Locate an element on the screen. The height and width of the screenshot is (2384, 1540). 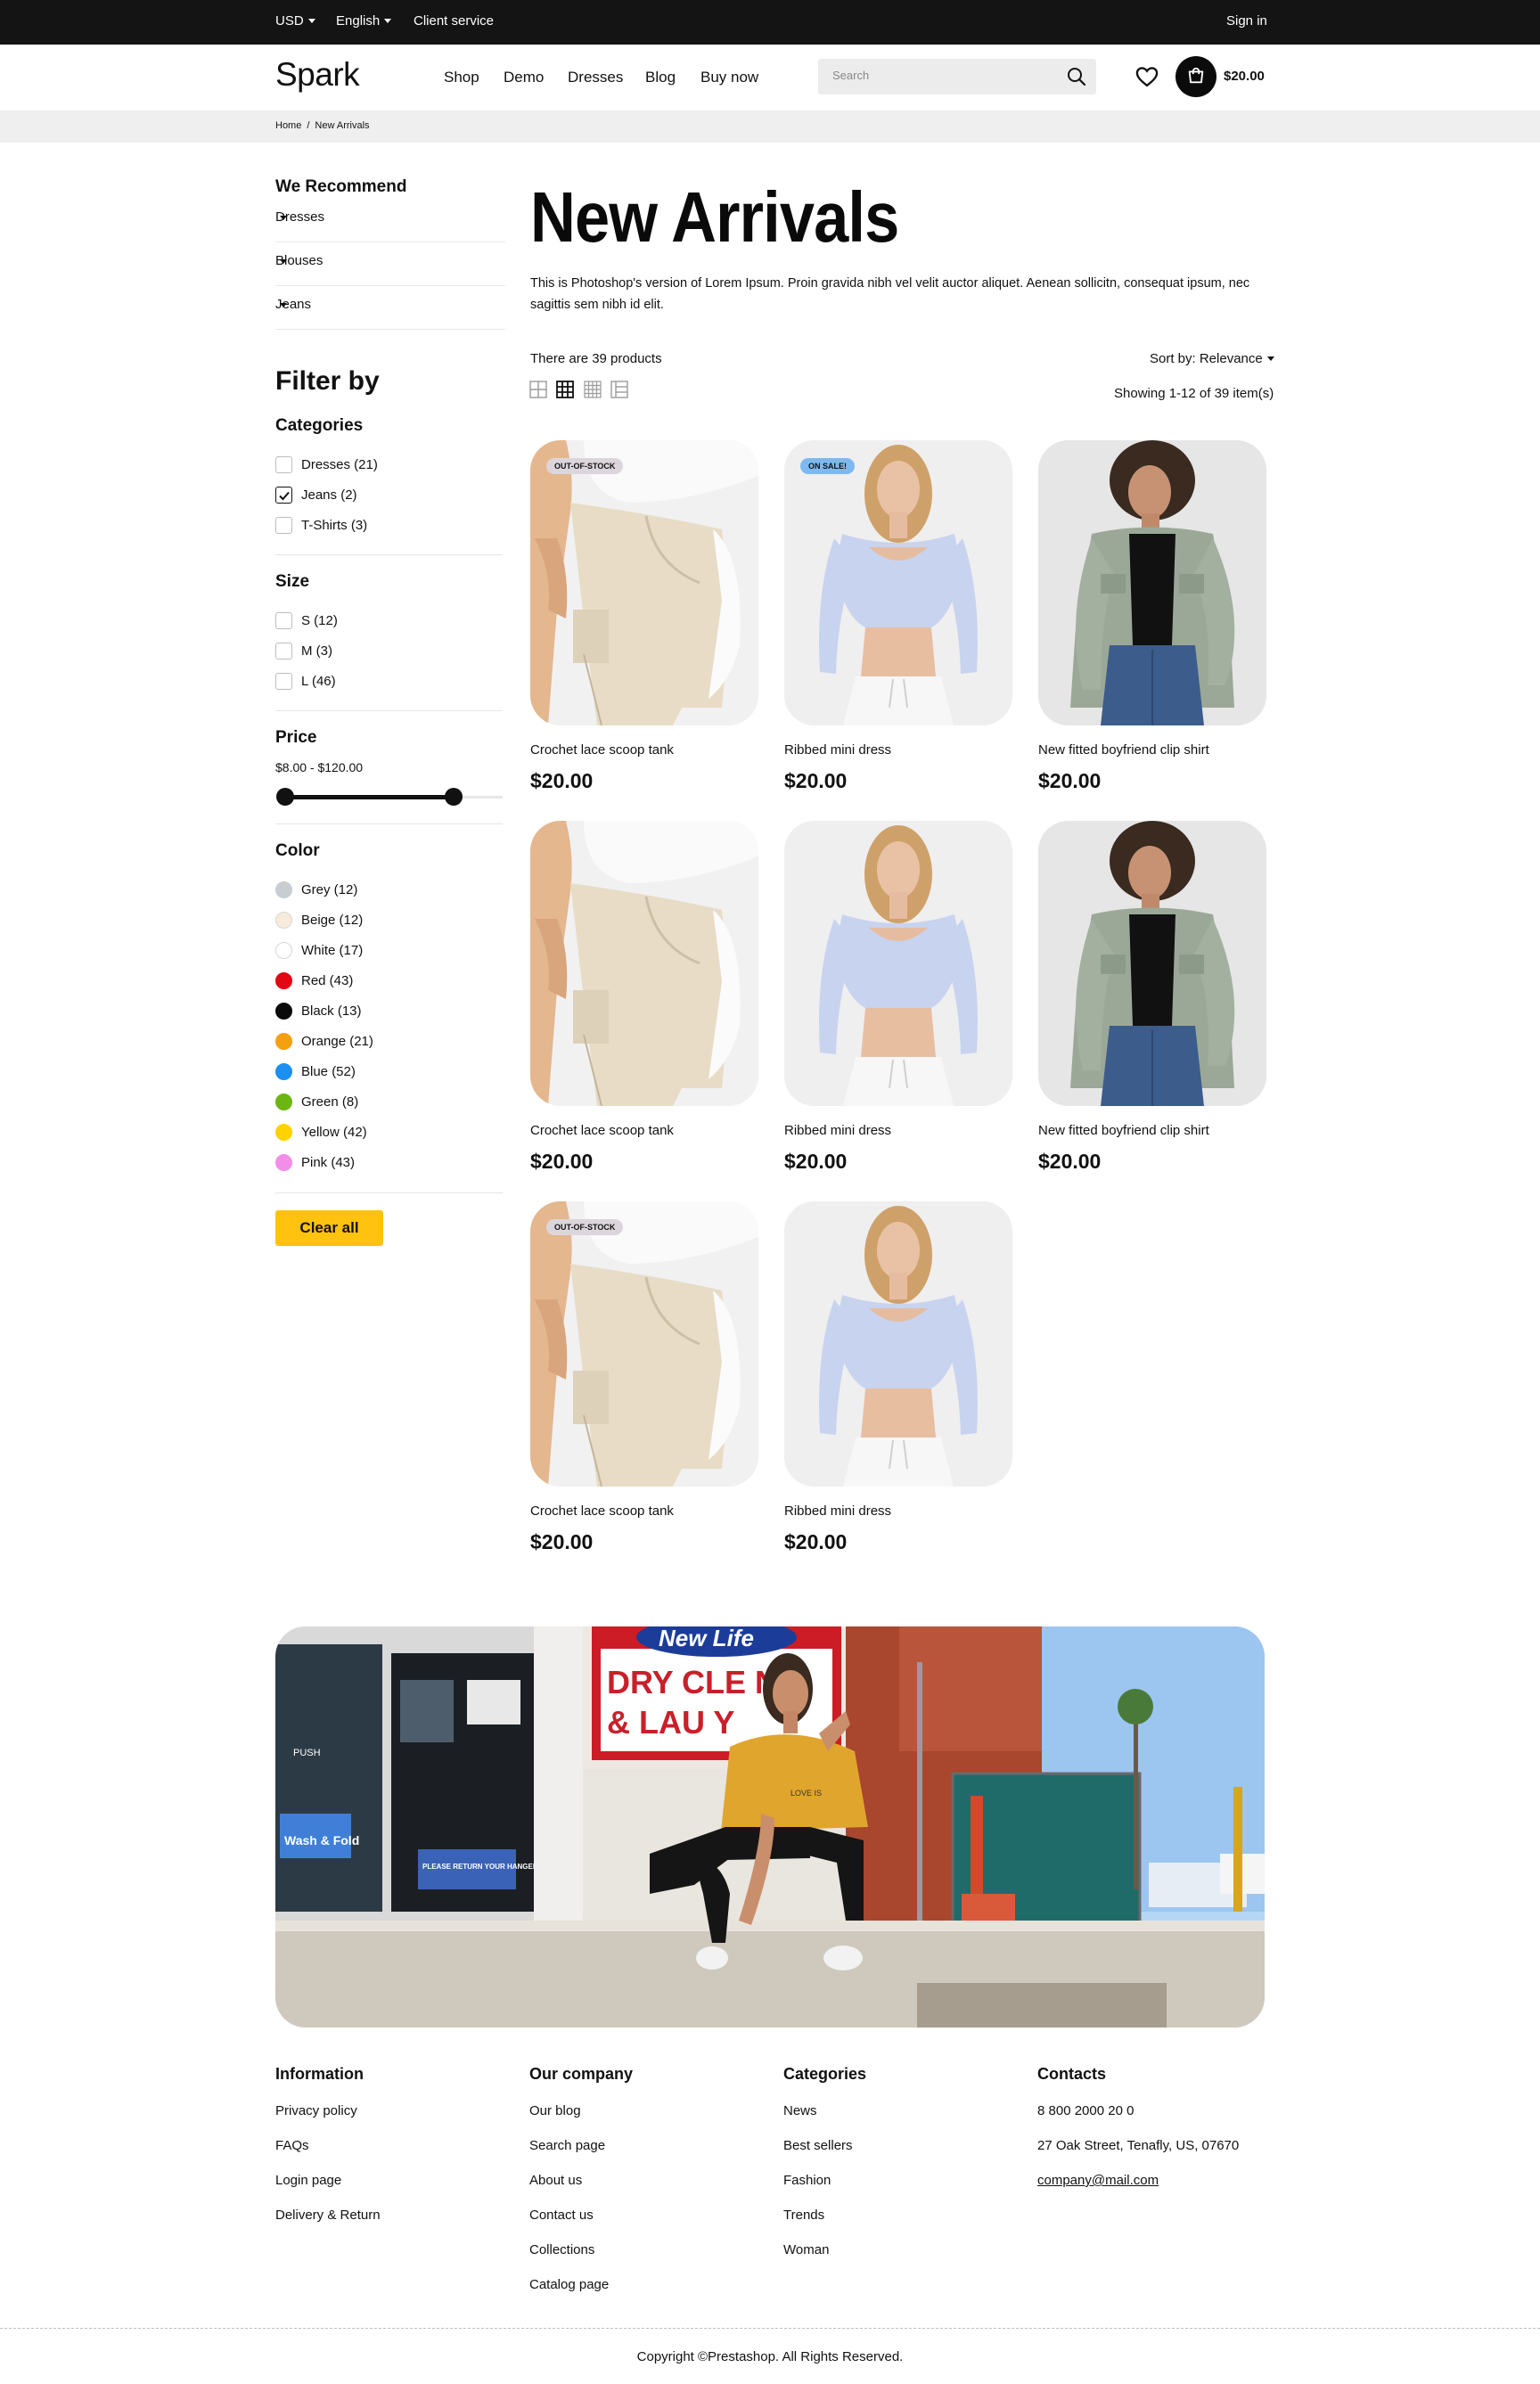
cart-button is located at coordinates (1195, 76).